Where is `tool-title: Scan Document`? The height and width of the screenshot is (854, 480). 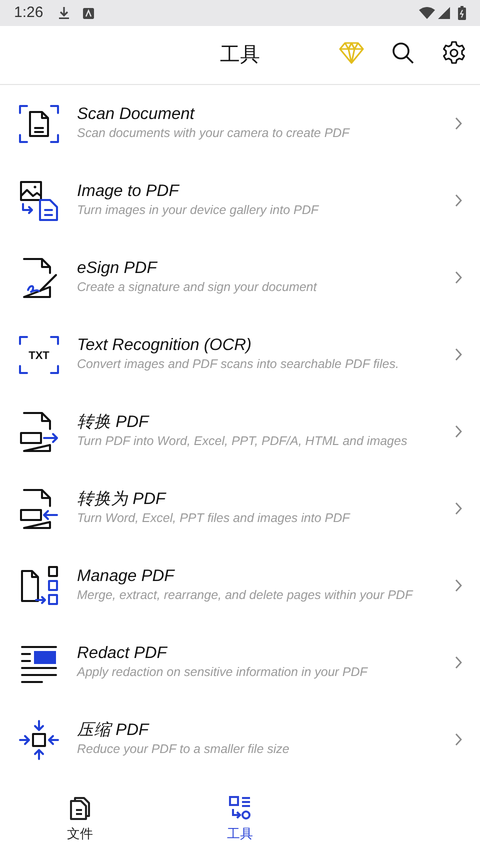 tool-title: Scan Document is located at coordinates (136, 114).